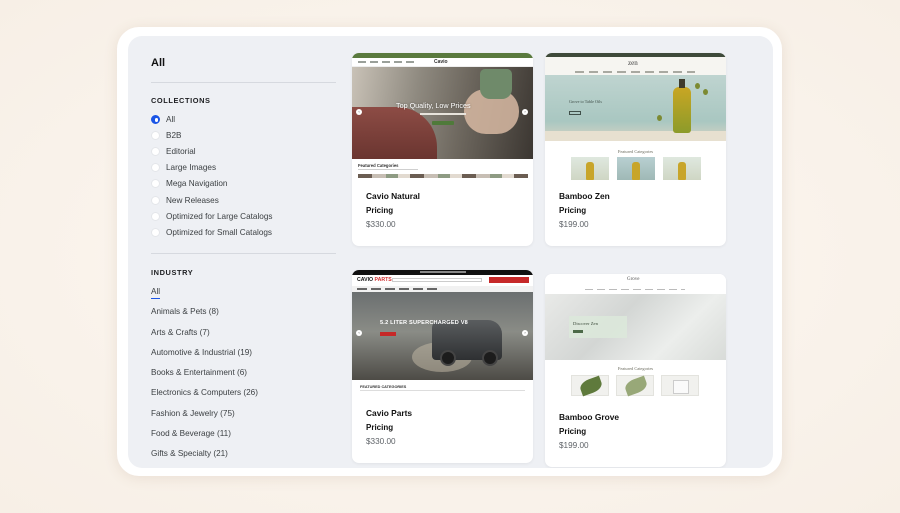  Describe the element at coordinates (585, 323) in the screenshot. I see `preview-hero-title: Discover Zen` at that location.